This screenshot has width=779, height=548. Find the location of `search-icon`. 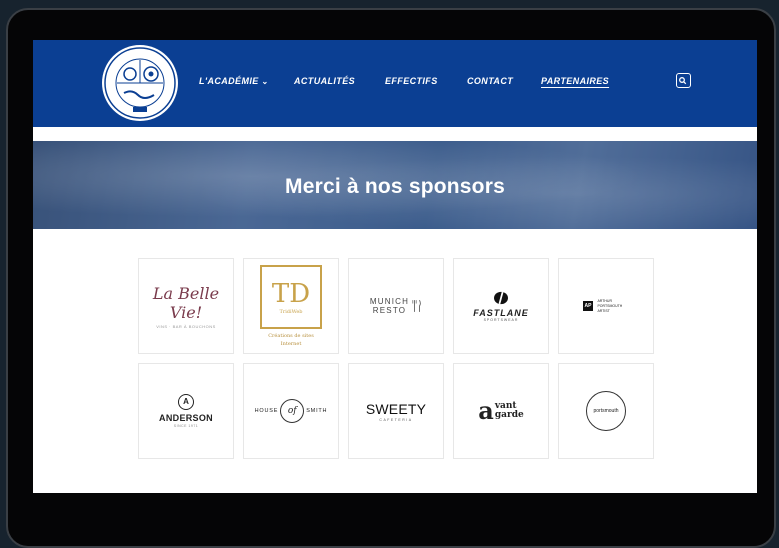

search-icon is located at coordinates (683, 81).